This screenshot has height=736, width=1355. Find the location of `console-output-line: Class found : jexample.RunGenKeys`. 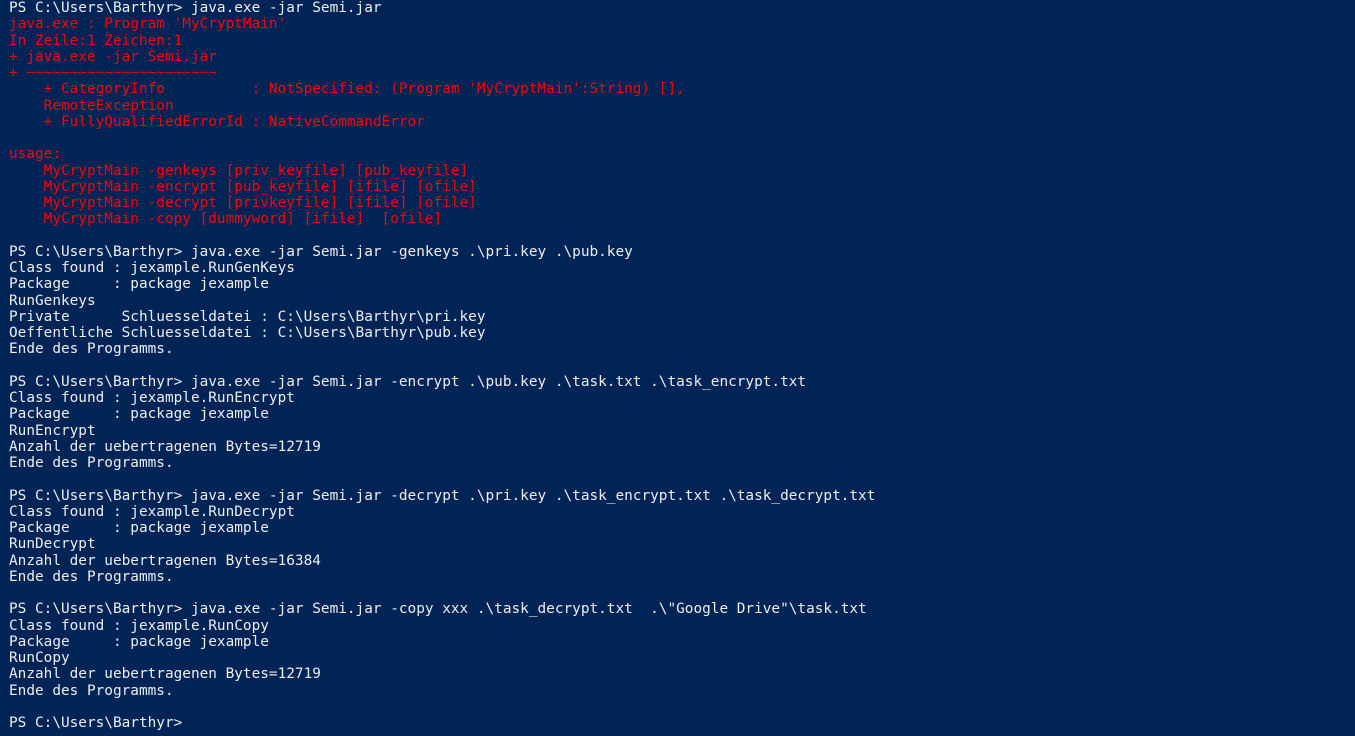

console-output-line: Class found : jexample.RunGenKeys is located at coordinates (152, 268).